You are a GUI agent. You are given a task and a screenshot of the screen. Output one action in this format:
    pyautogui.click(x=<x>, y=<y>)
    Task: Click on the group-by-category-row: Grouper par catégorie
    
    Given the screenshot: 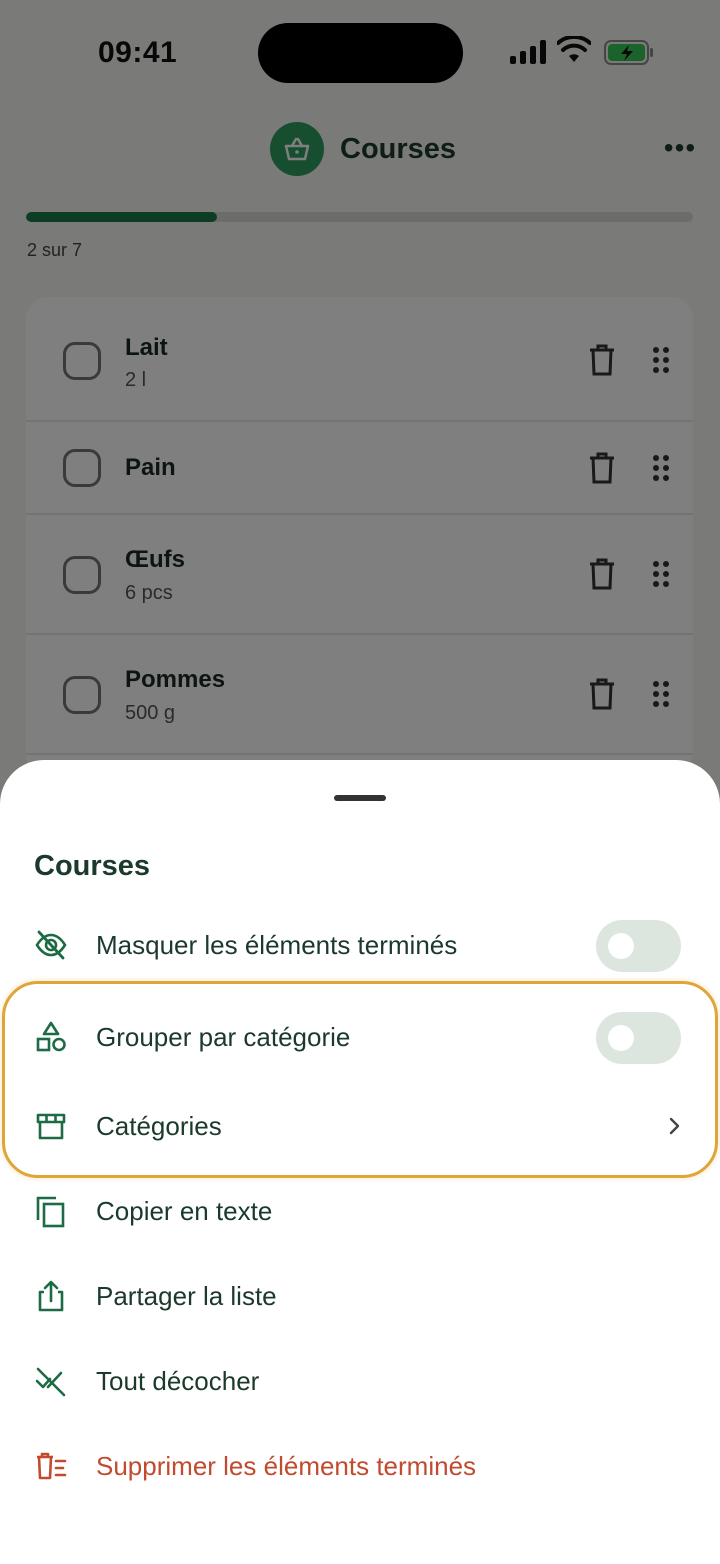 What is the action you would take?
    pyautogui.click(x=360, y=1037)
    